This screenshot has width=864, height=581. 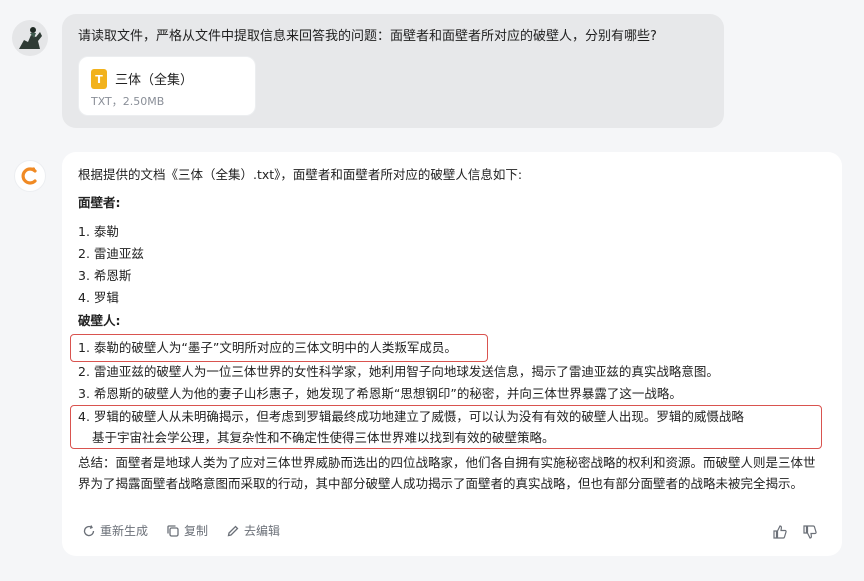 What do you see at coordinates (173, 530) in the screenshot?
I see `copy-icon` at bounding box center [173, 530].